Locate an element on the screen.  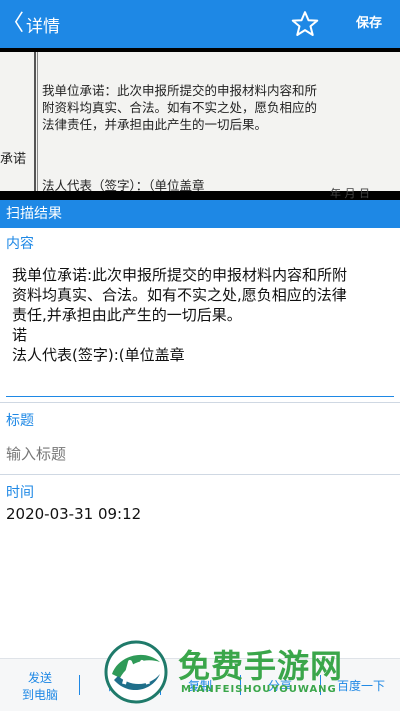
scan-side-label: 承诺 is located at coordinates (13, 159).